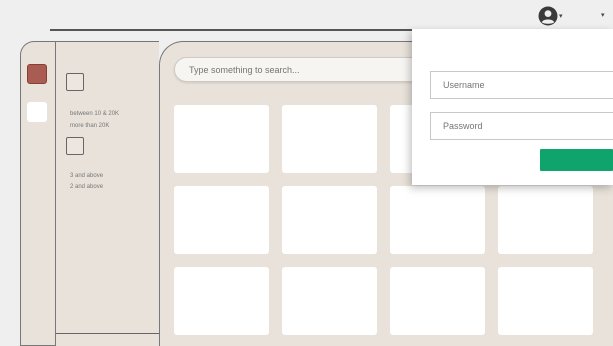 The width and height of the screenshot is (613, 346). I want to click on user-menu-button: ▾, so click(553, 16).